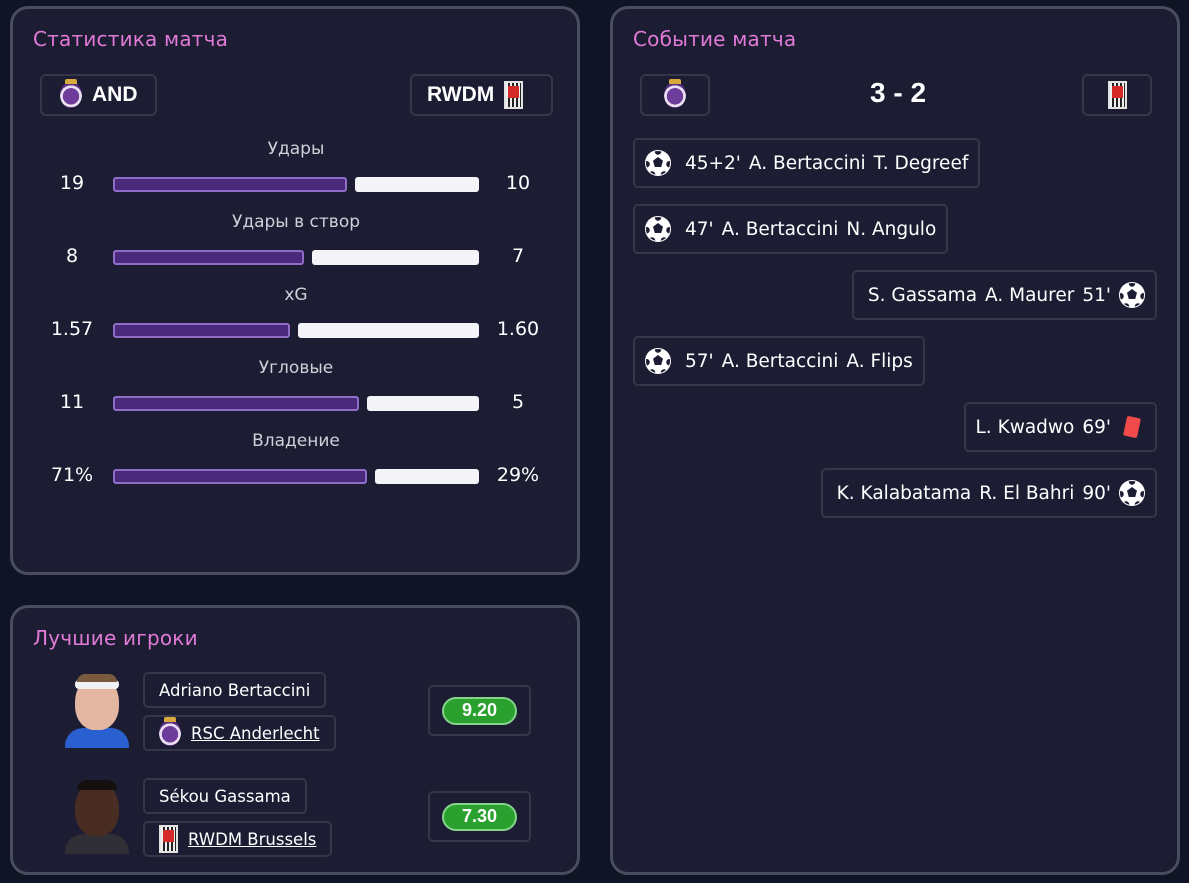  What do you see at coordinates (518, 183) in the screenshot?
I see `stat-away-value: 10` at bounding box center [518, 183].